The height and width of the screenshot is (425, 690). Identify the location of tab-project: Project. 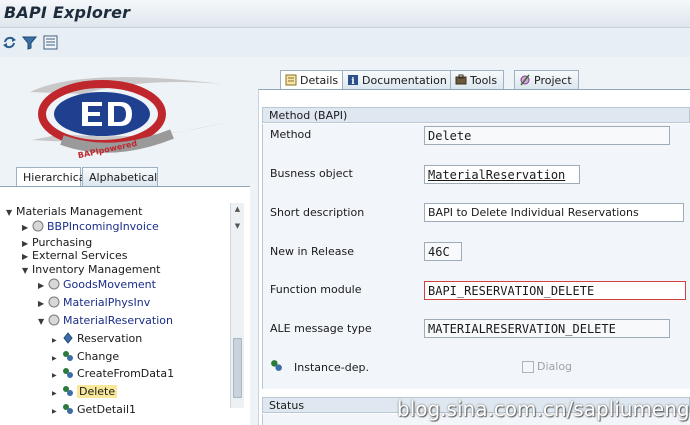
(546, 80).